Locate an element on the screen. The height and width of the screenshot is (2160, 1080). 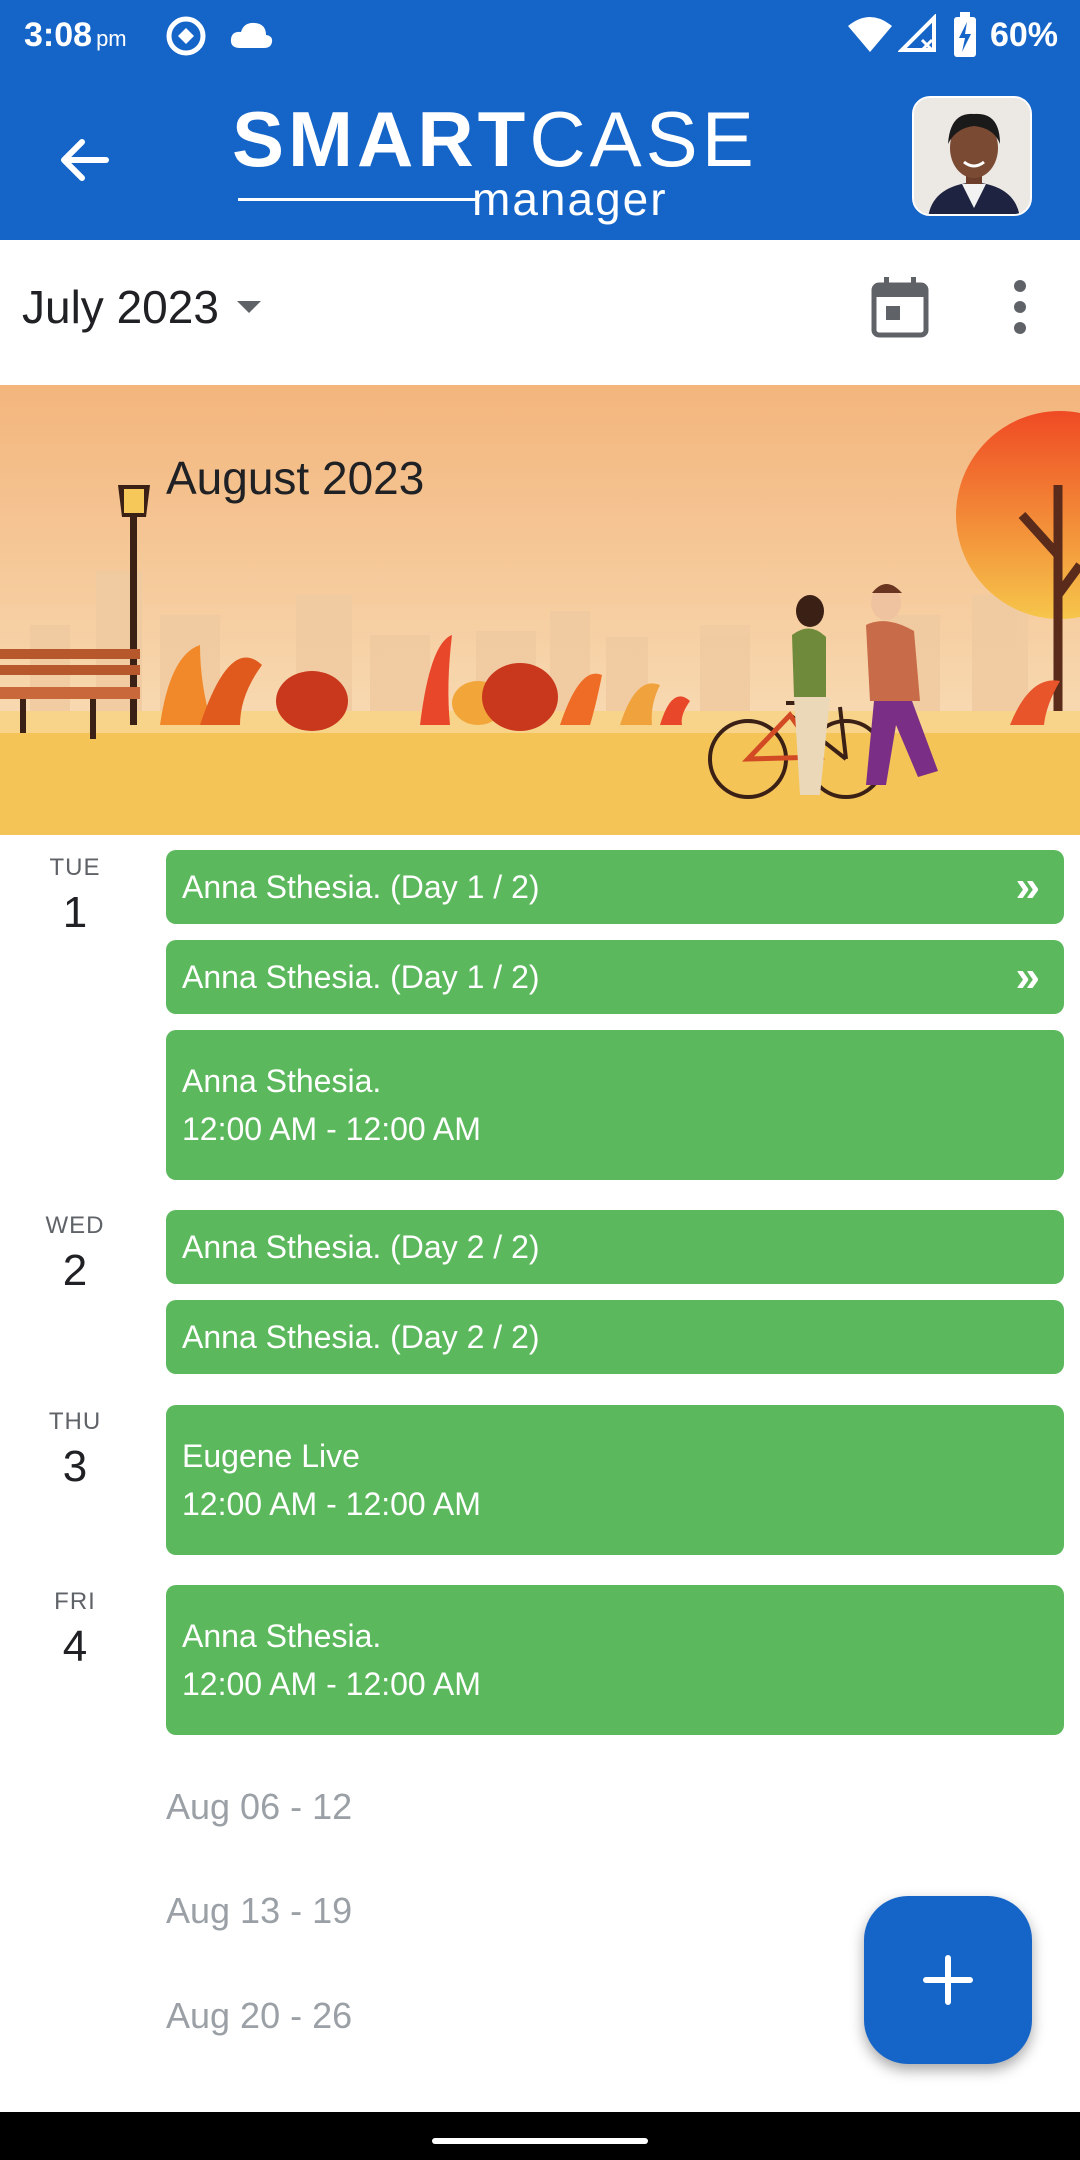
month-dropdown: July 2023 is located at coordinates (141, 307).